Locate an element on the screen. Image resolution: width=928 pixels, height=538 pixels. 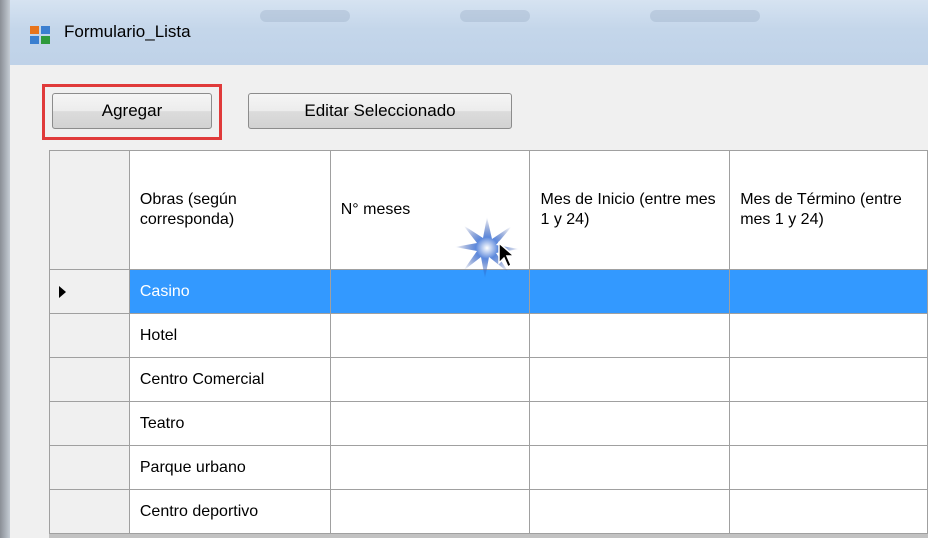
agregar-button: Agregar is located at coordinates (132, 111).